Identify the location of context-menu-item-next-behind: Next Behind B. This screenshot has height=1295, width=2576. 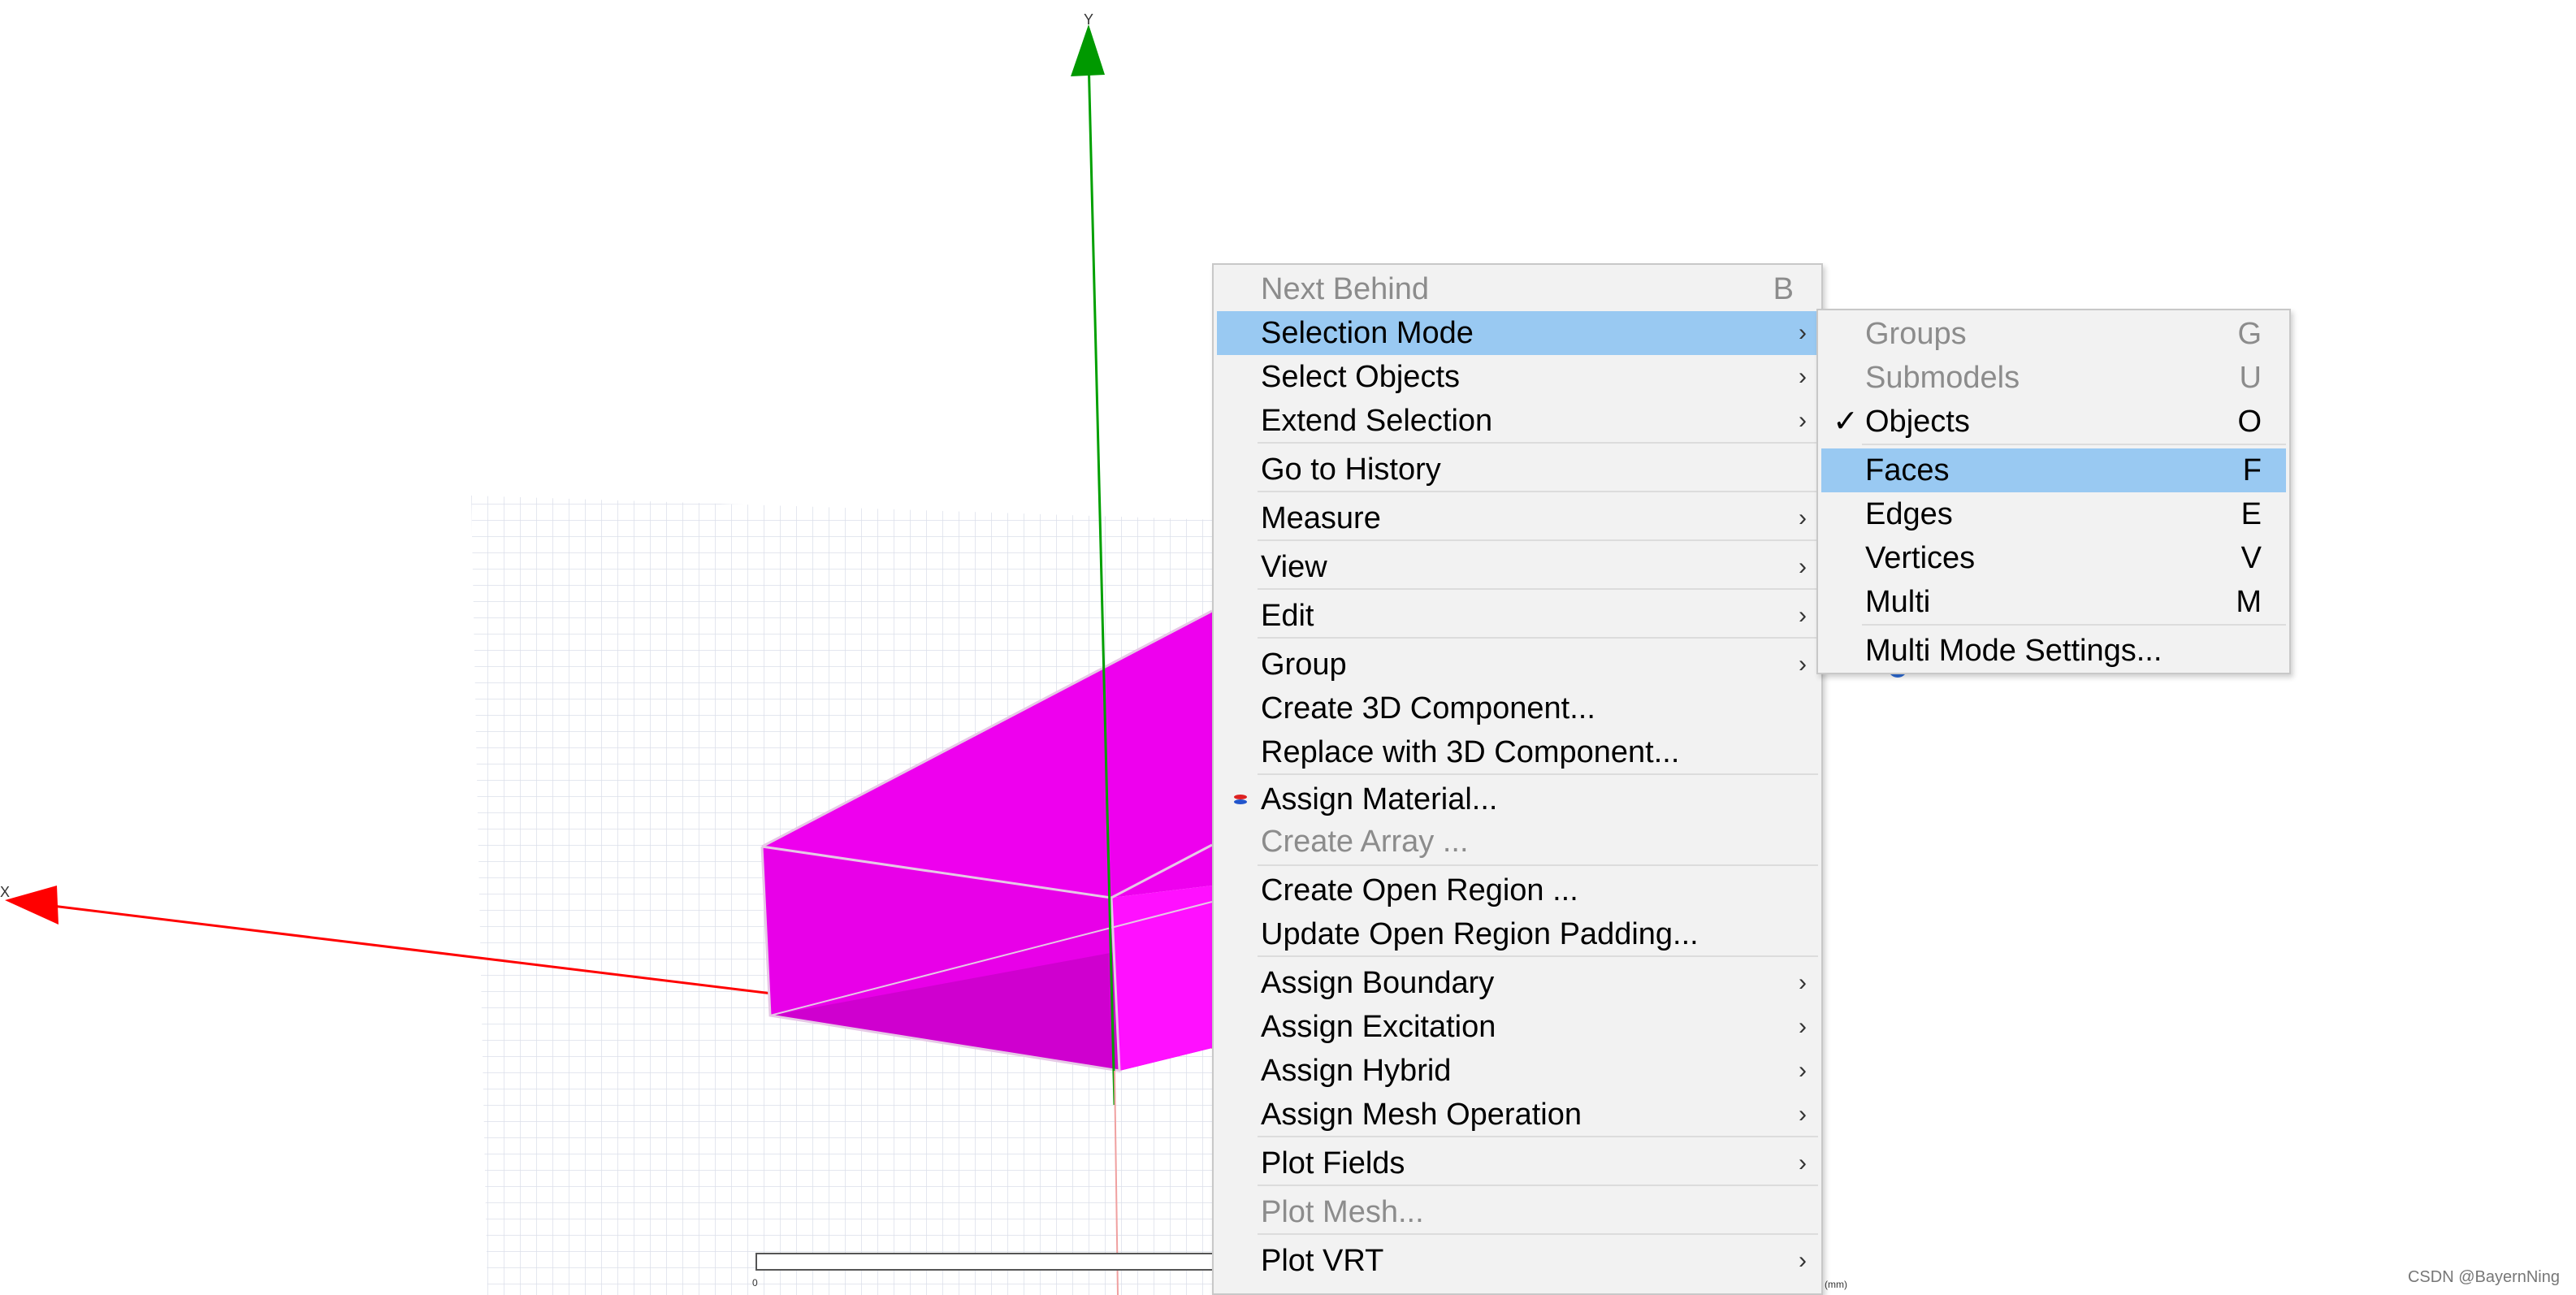
(1517, 289).